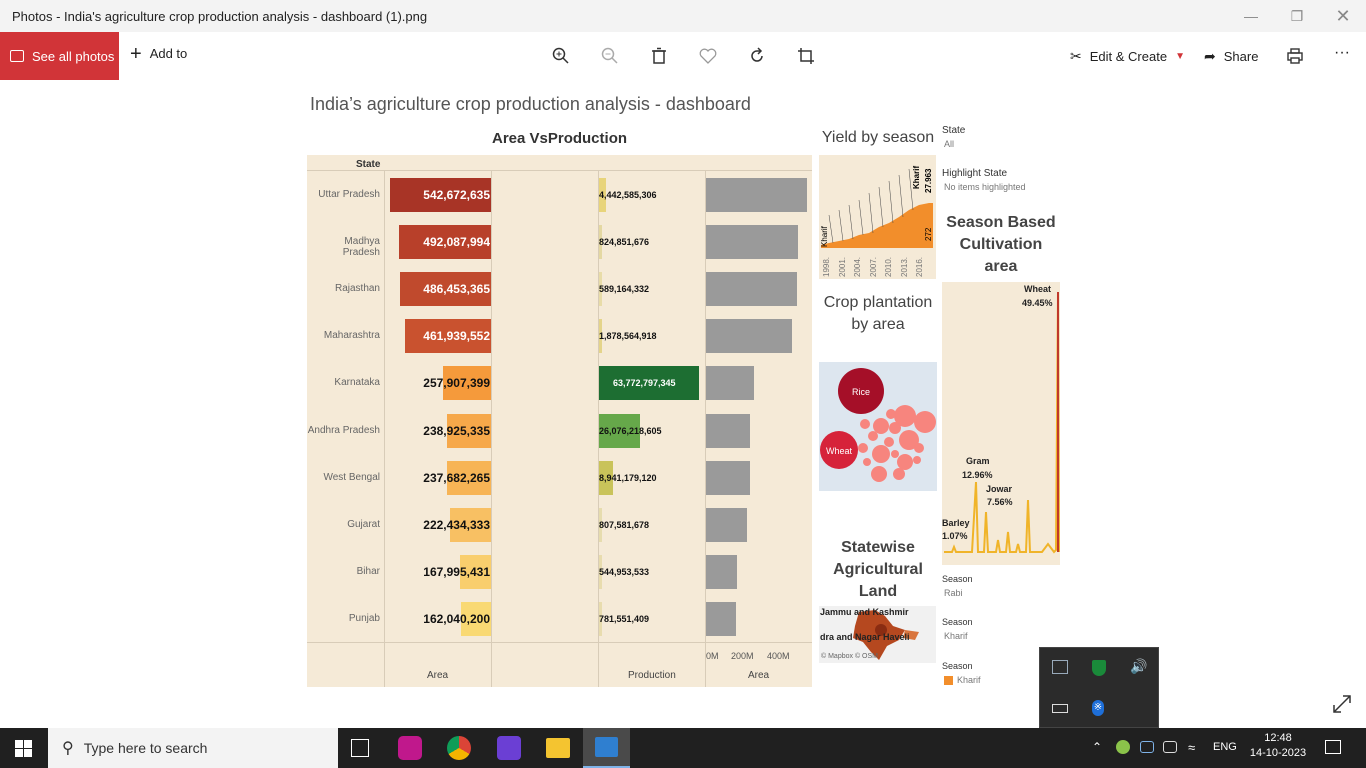 This screenshot has height=768, width=1366. I want to click on app-icon-p, so click(509, 748).